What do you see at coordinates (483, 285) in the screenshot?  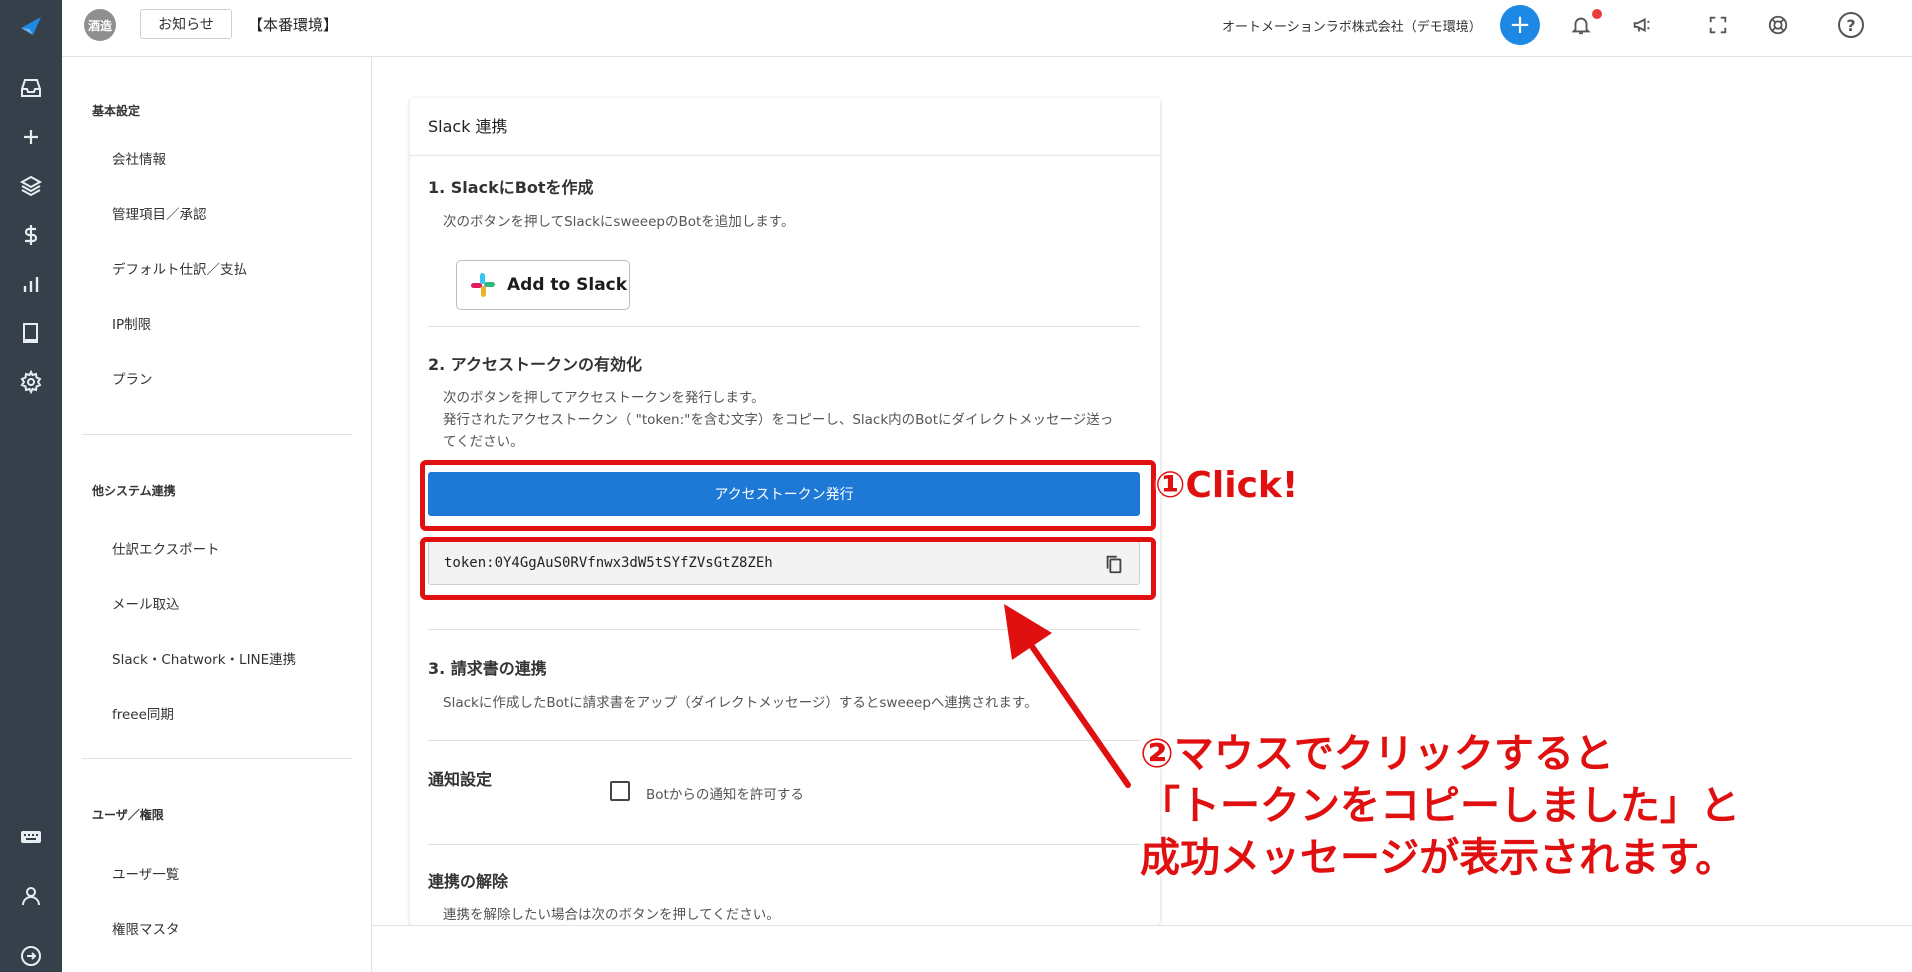 I see `slack-logo-icon` at bounding box center [483, 285].